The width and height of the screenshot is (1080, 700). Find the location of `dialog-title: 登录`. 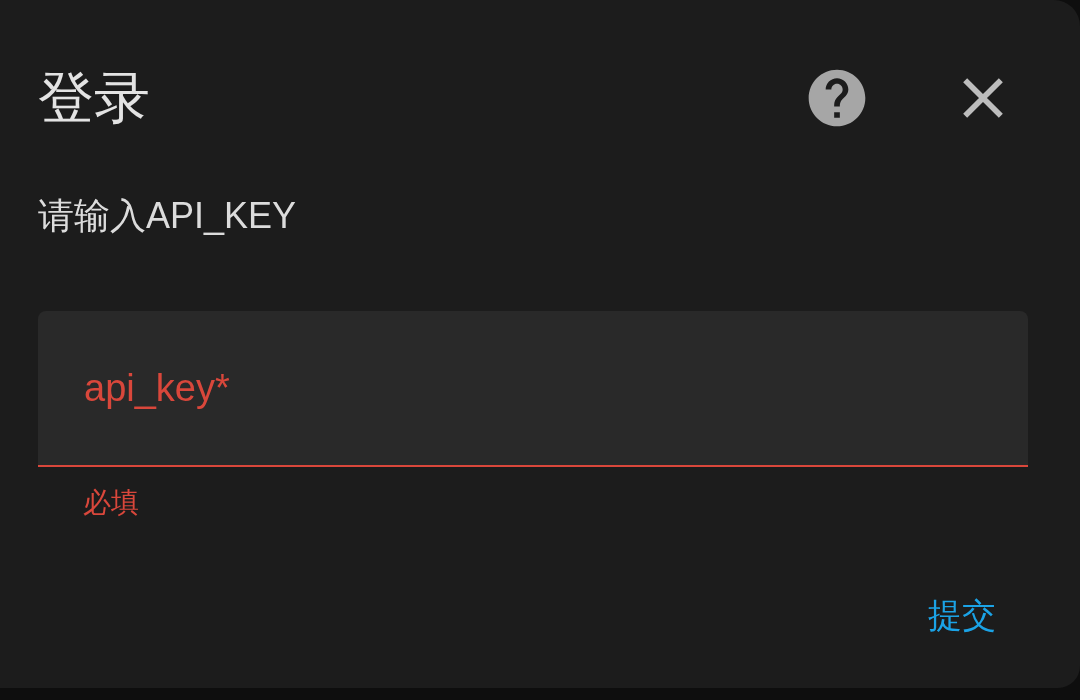

dialog-title: 登录 is located at coordinates (94, 98).